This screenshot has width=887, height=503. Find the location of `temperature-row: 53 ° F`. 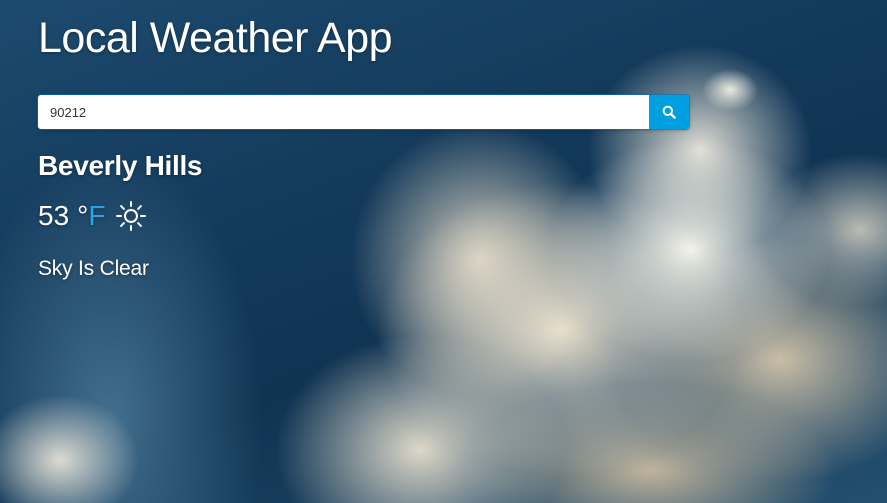

temperature-row: 53 ° F is located at coordinates (92, 216).